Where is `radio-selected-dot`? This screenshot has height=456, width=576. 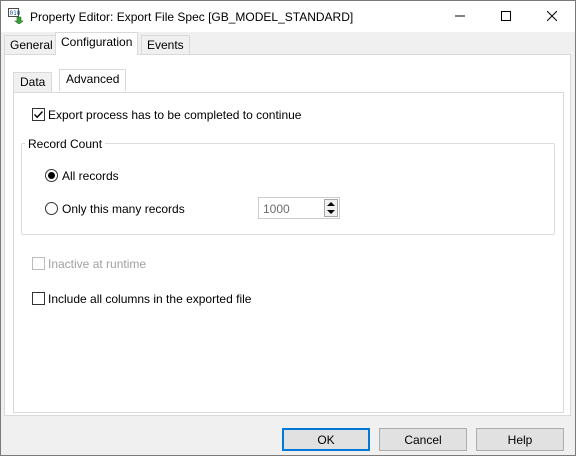
radio-selected-dot is located at coordinates (51, 175).